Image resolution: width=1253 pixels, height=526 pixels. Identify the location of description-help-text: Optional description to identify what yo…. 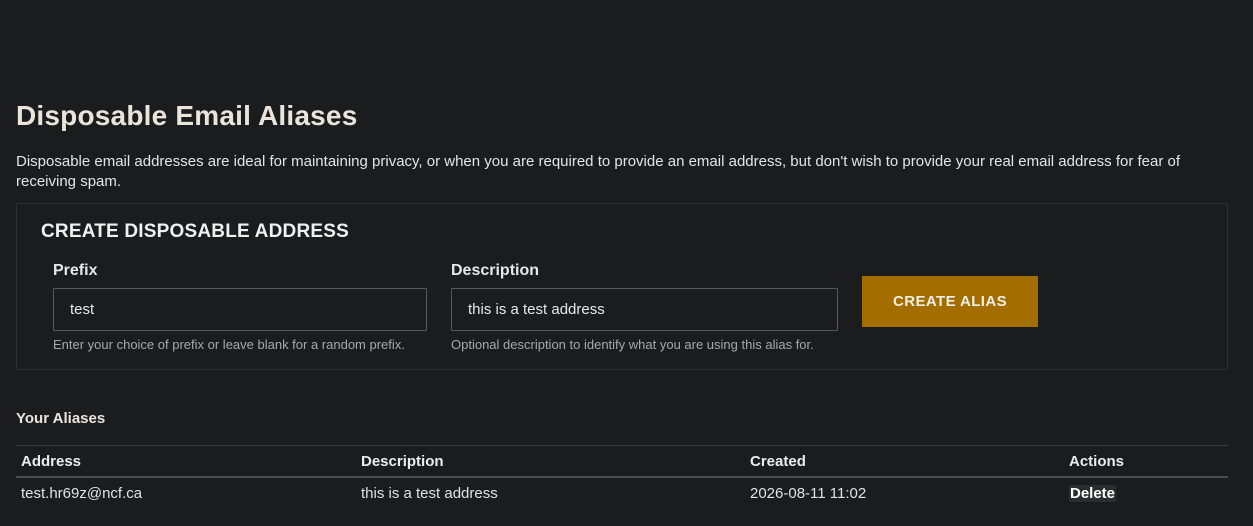
(632, 344).